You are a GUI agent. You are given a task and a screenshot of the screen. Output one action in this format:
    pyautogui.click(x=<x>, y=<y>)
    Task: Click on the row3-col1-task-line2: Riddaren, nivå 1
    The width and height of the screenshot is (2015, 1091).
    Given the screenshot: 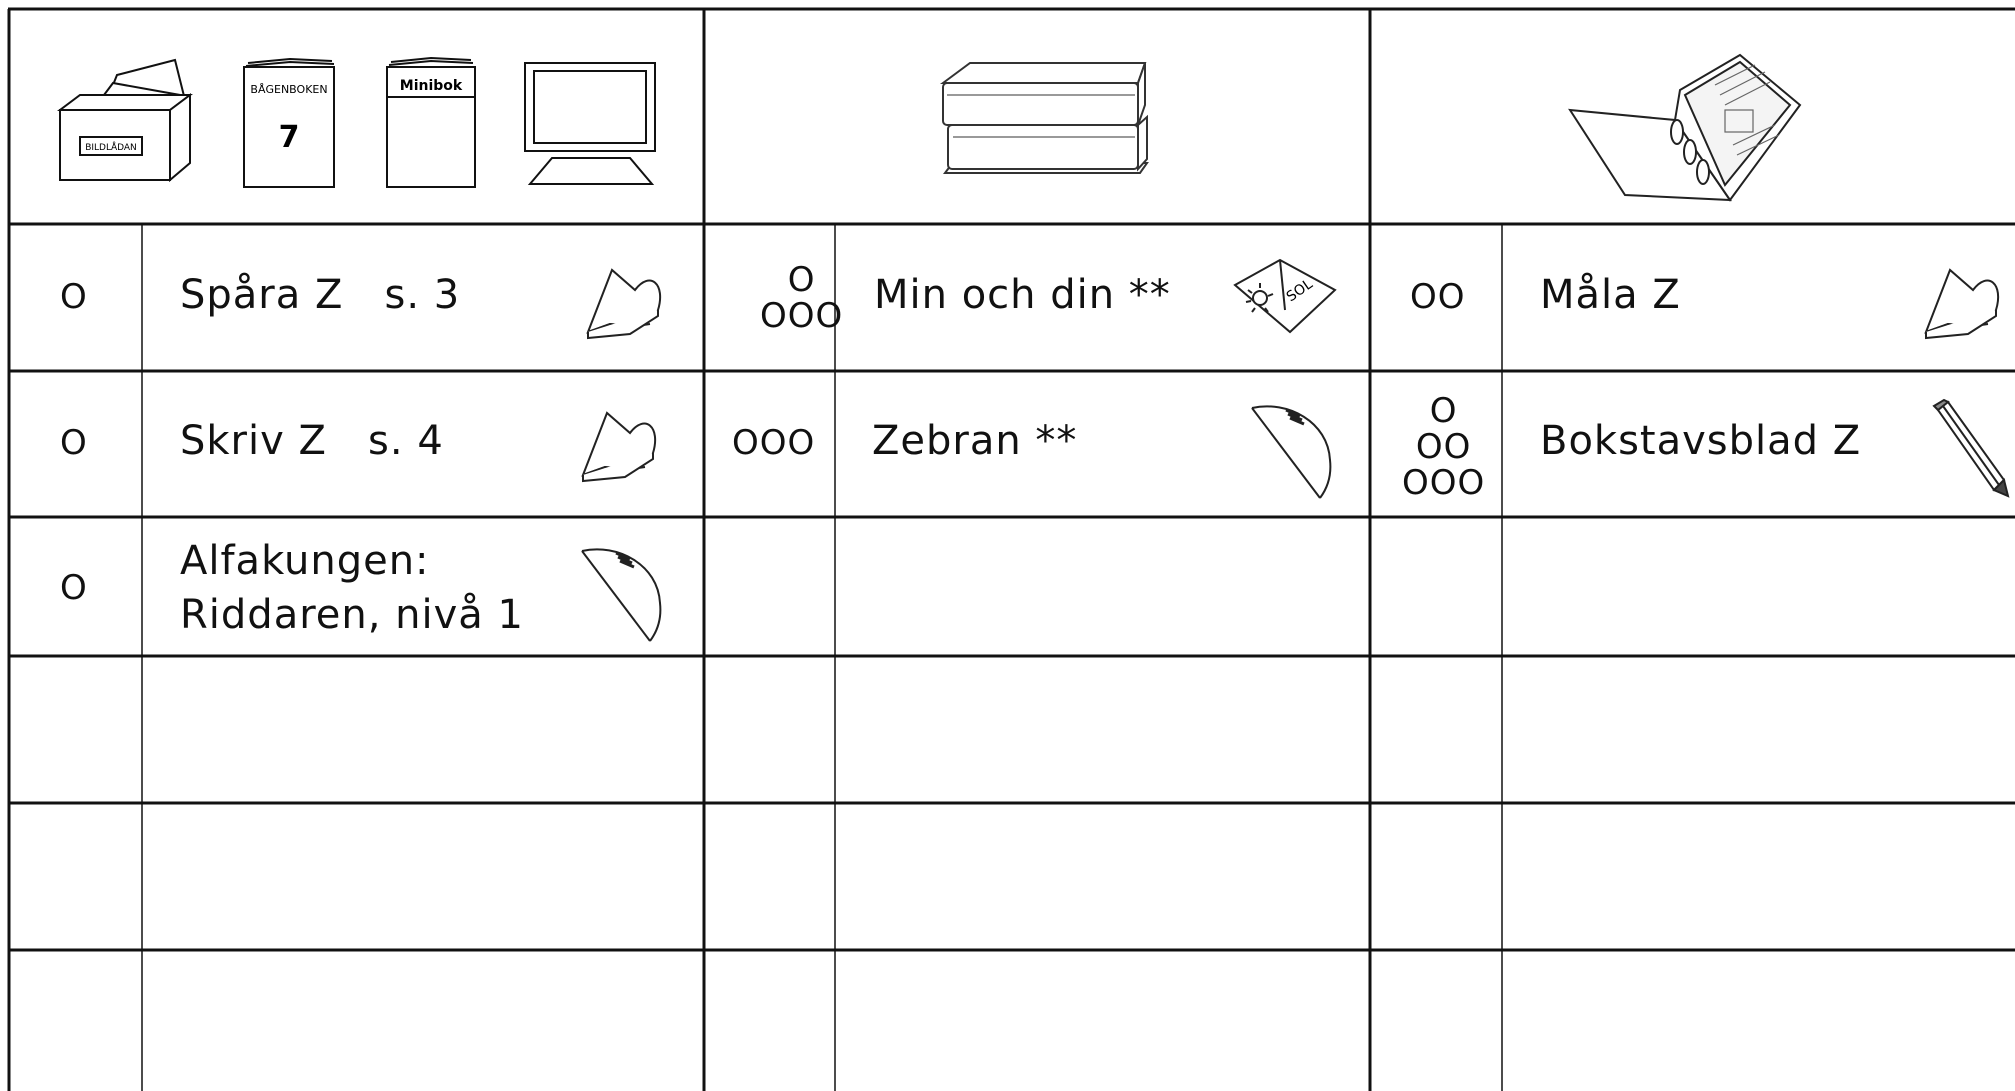 What is the action you would take?
    pyautogui.click(x=352, y=615)
    